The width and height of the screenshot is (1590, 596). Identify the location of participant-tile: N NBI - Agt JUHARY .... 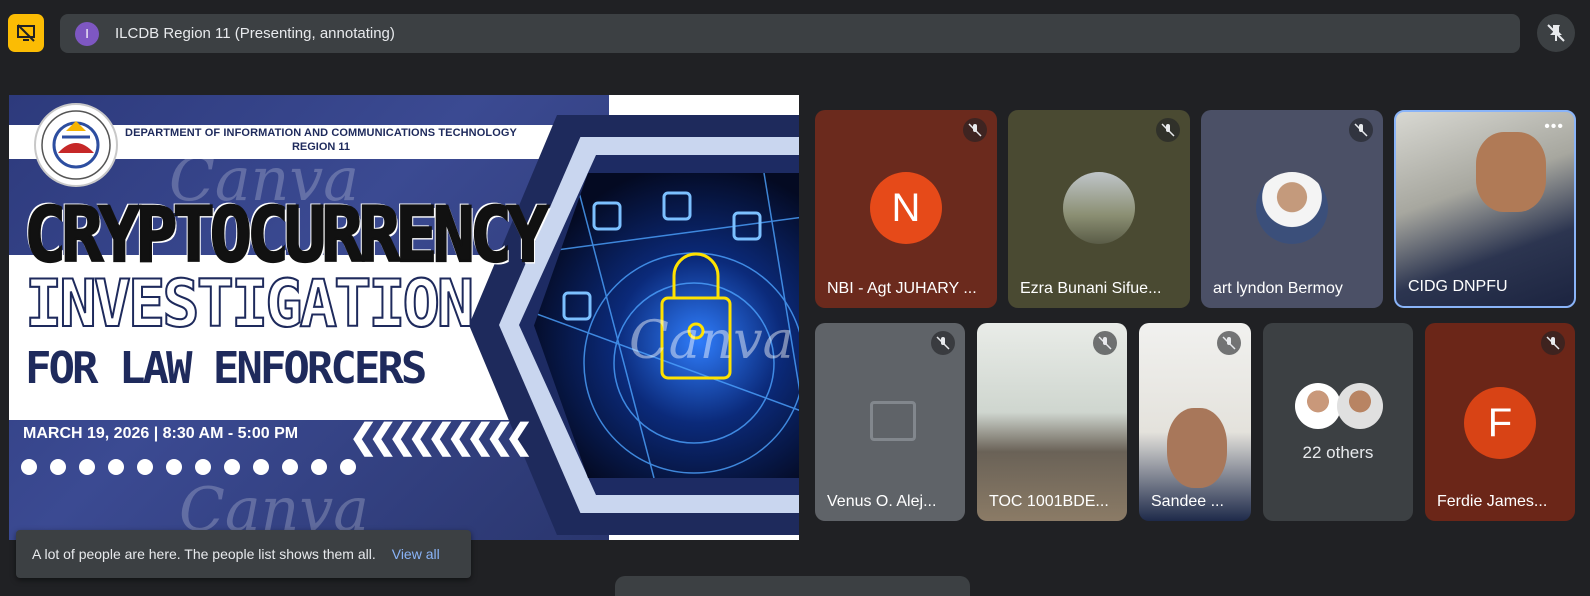
(906, 209).